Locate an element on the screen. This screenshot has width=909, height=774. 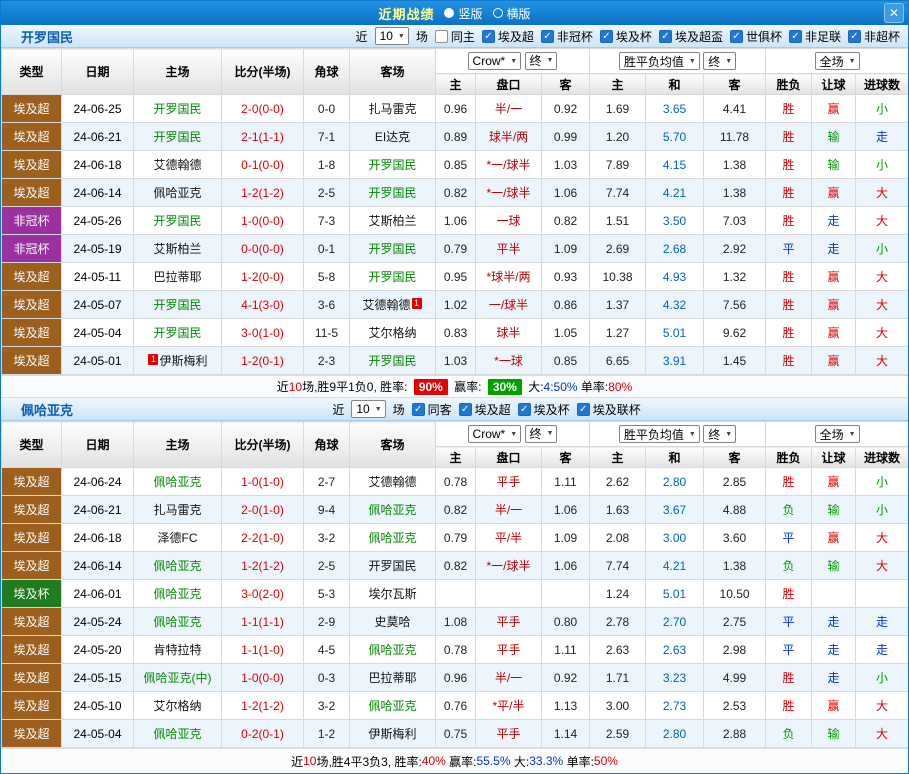
away-team: 艾德翰德 is located at coordinates (392, 481).